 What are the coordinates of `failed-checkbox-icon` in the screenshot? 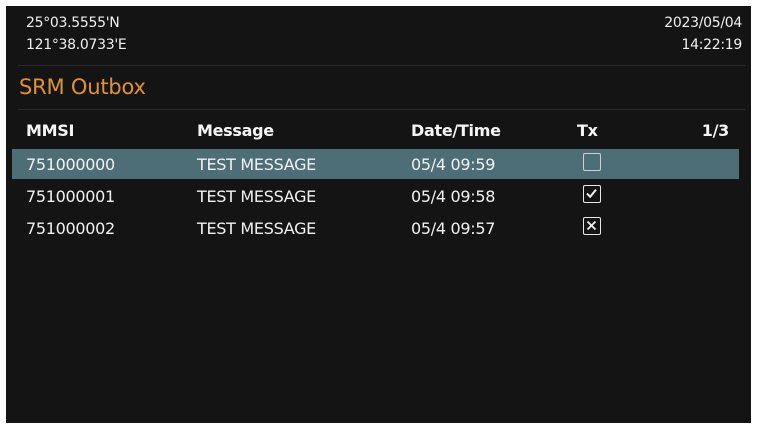 It's located at (592, 226).